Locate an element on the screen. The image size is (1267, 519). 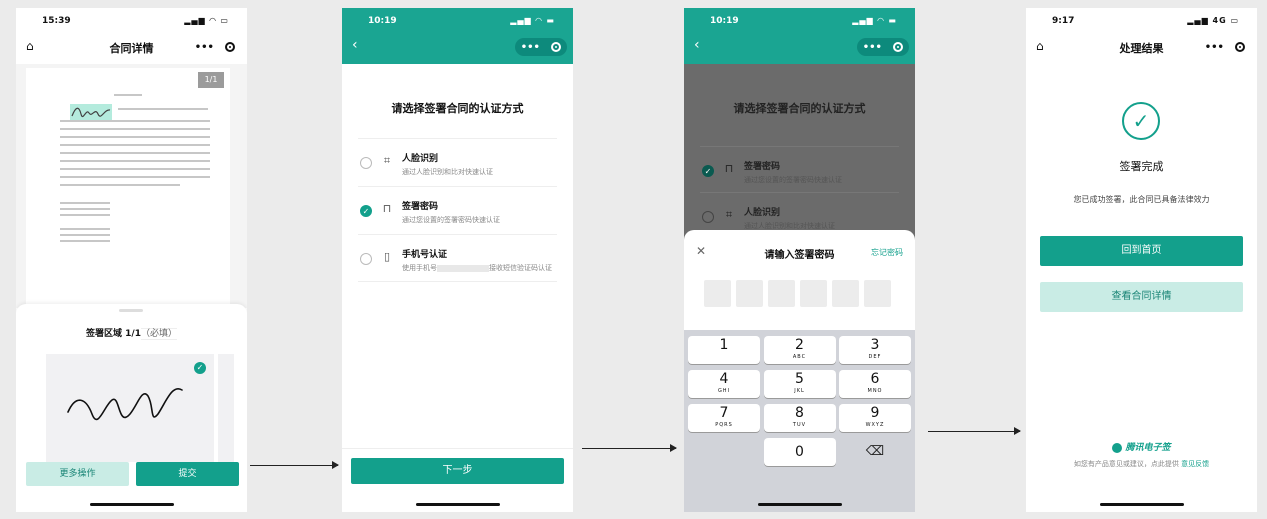
auth-option-desc: 使用手机号 接收短信验证码认证 is located at coordinates (477, 268).